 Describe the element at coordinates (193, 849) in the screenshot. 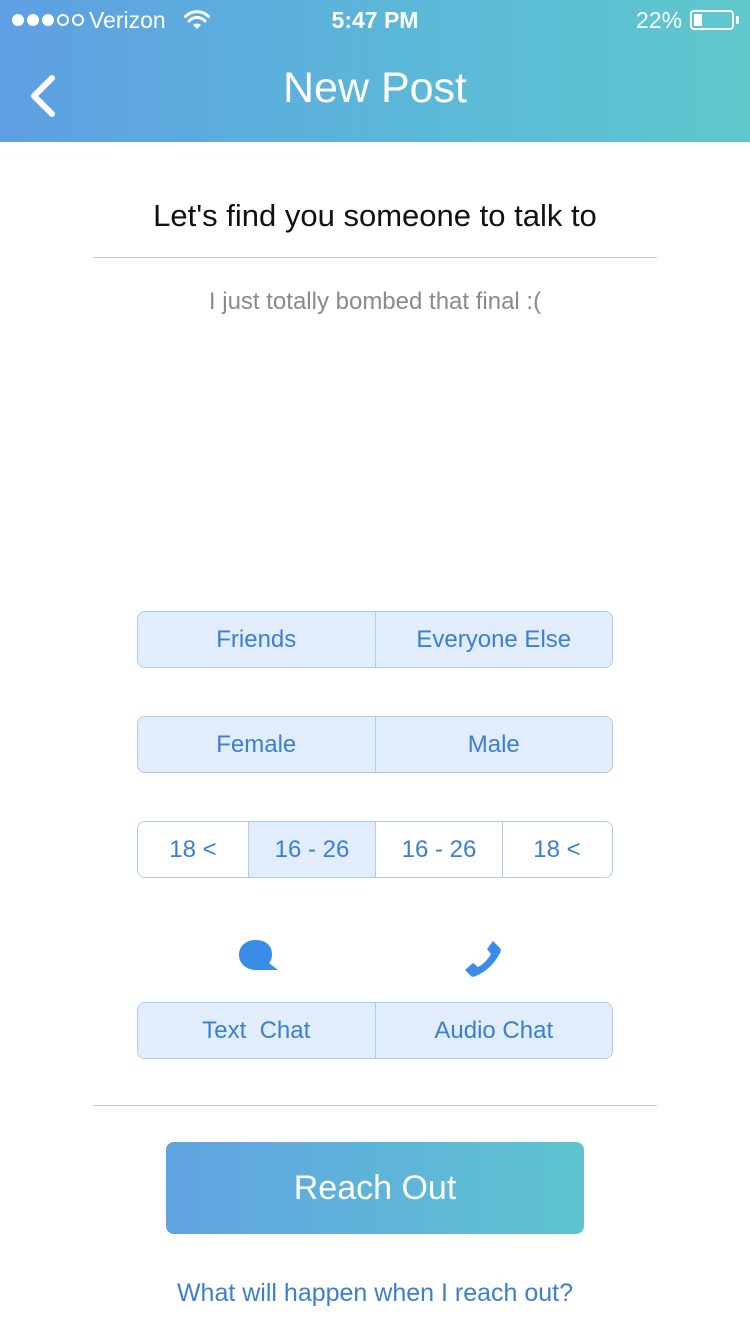

I see `age-option-female-min: 18 <` at that location.